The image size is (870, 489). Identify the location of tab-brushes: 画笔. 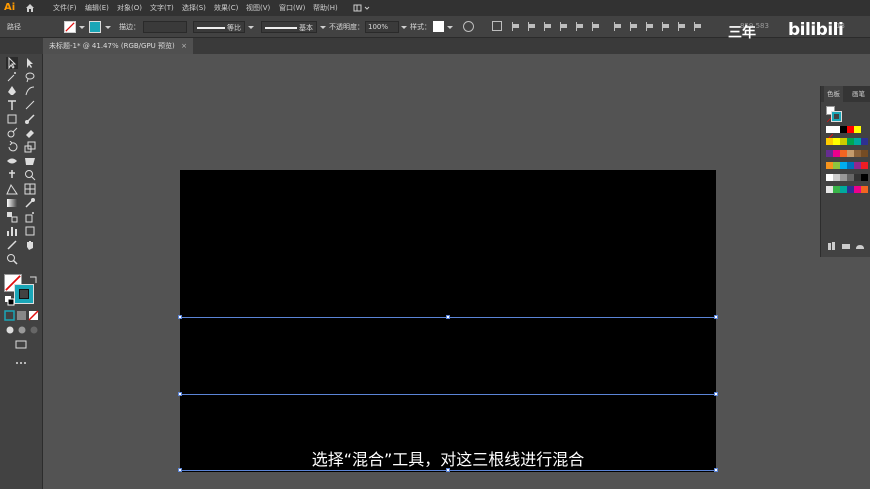
(858, 94).